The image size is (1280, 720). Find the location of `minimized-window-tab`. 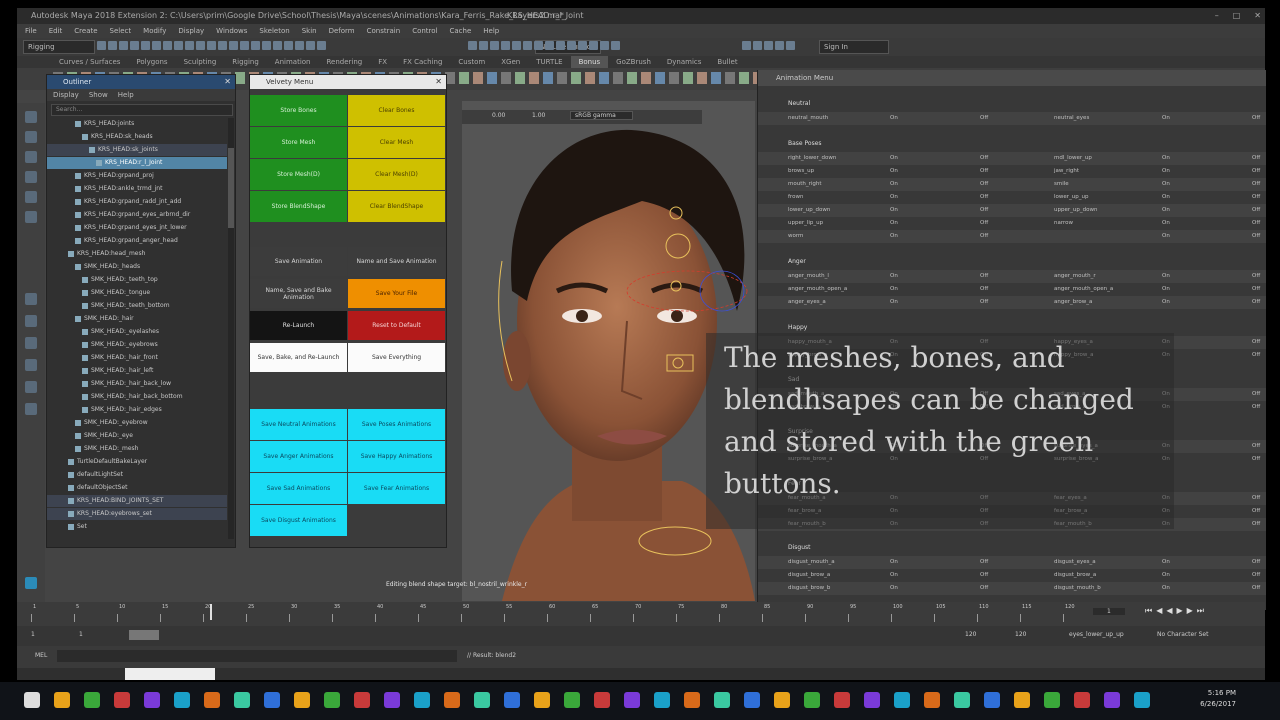

minimized-window-tab is located at coordinates (170, 674).